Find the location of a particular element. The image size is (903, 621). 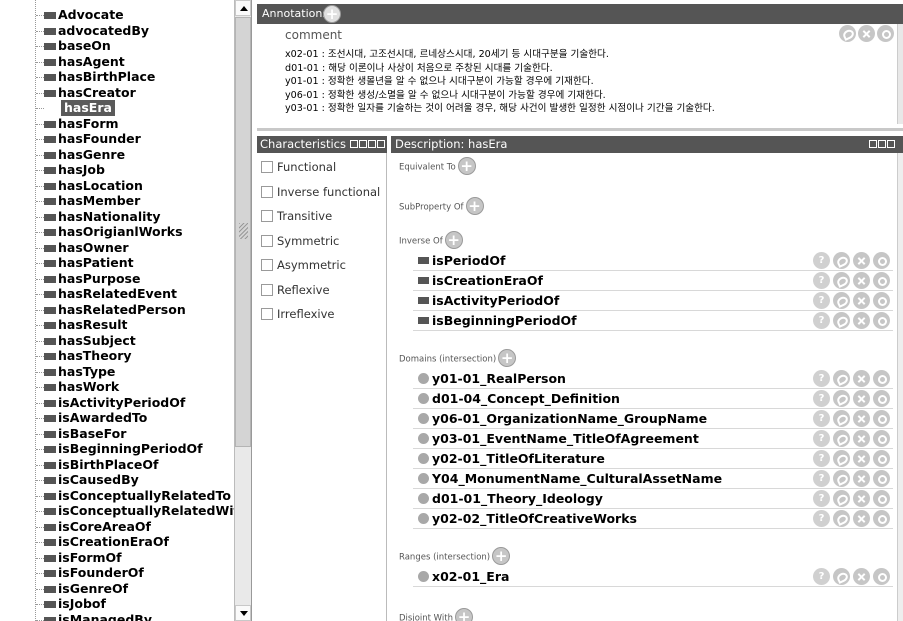

tree-item: isManagedBy is located at coordinates (117, 616).